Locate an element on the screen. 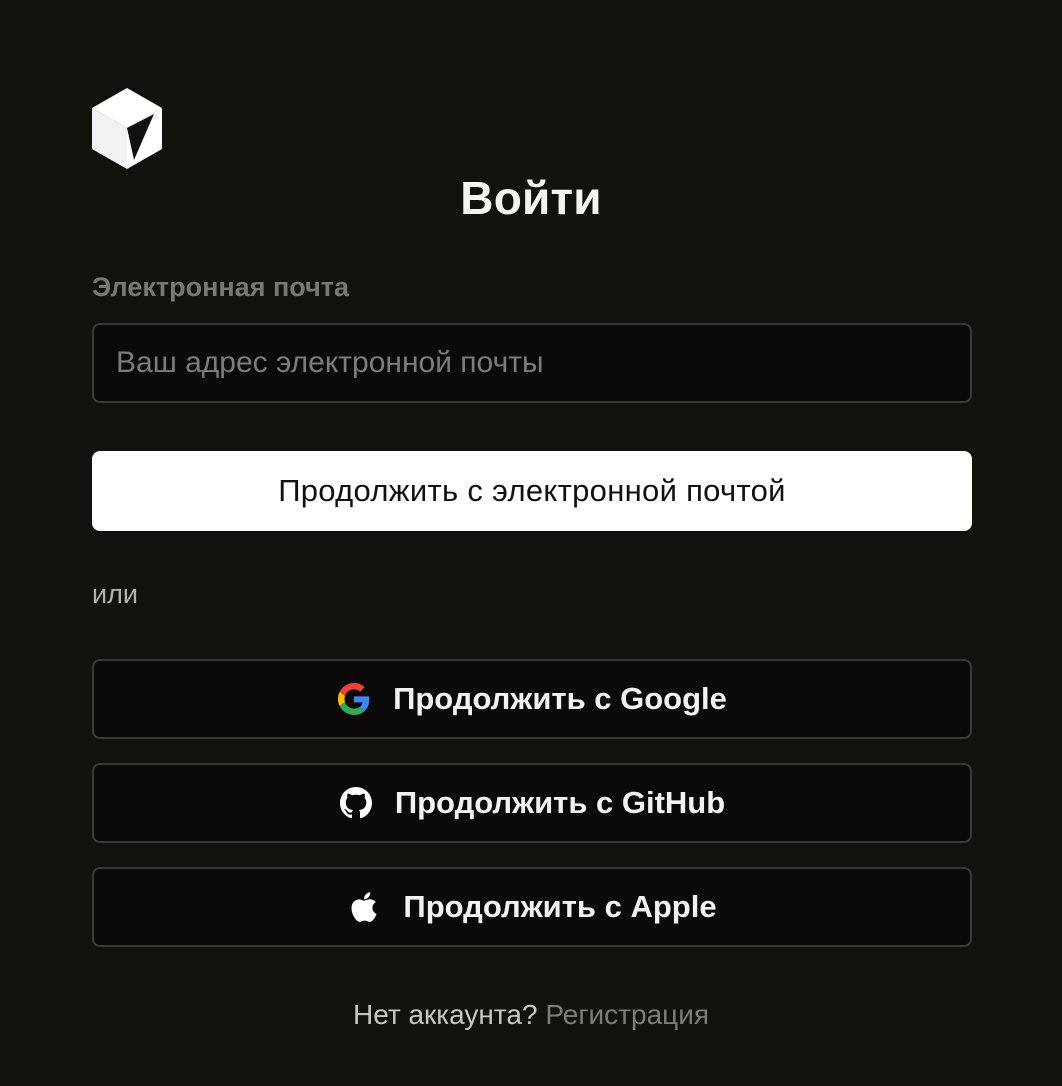 Image resolution: width=1062 pixels, height=1086 pixels. google-icon is located at coordinates (354, 699).